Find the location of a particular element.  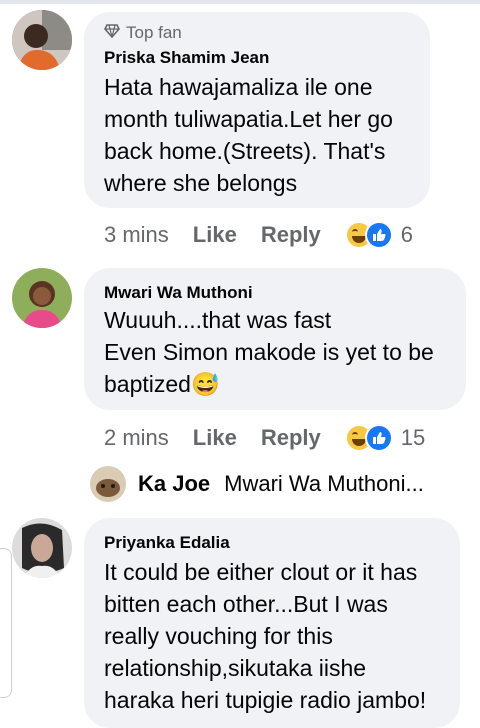

comment-line: relationship,sikutaka iishe is located at coordinates (235, 668).